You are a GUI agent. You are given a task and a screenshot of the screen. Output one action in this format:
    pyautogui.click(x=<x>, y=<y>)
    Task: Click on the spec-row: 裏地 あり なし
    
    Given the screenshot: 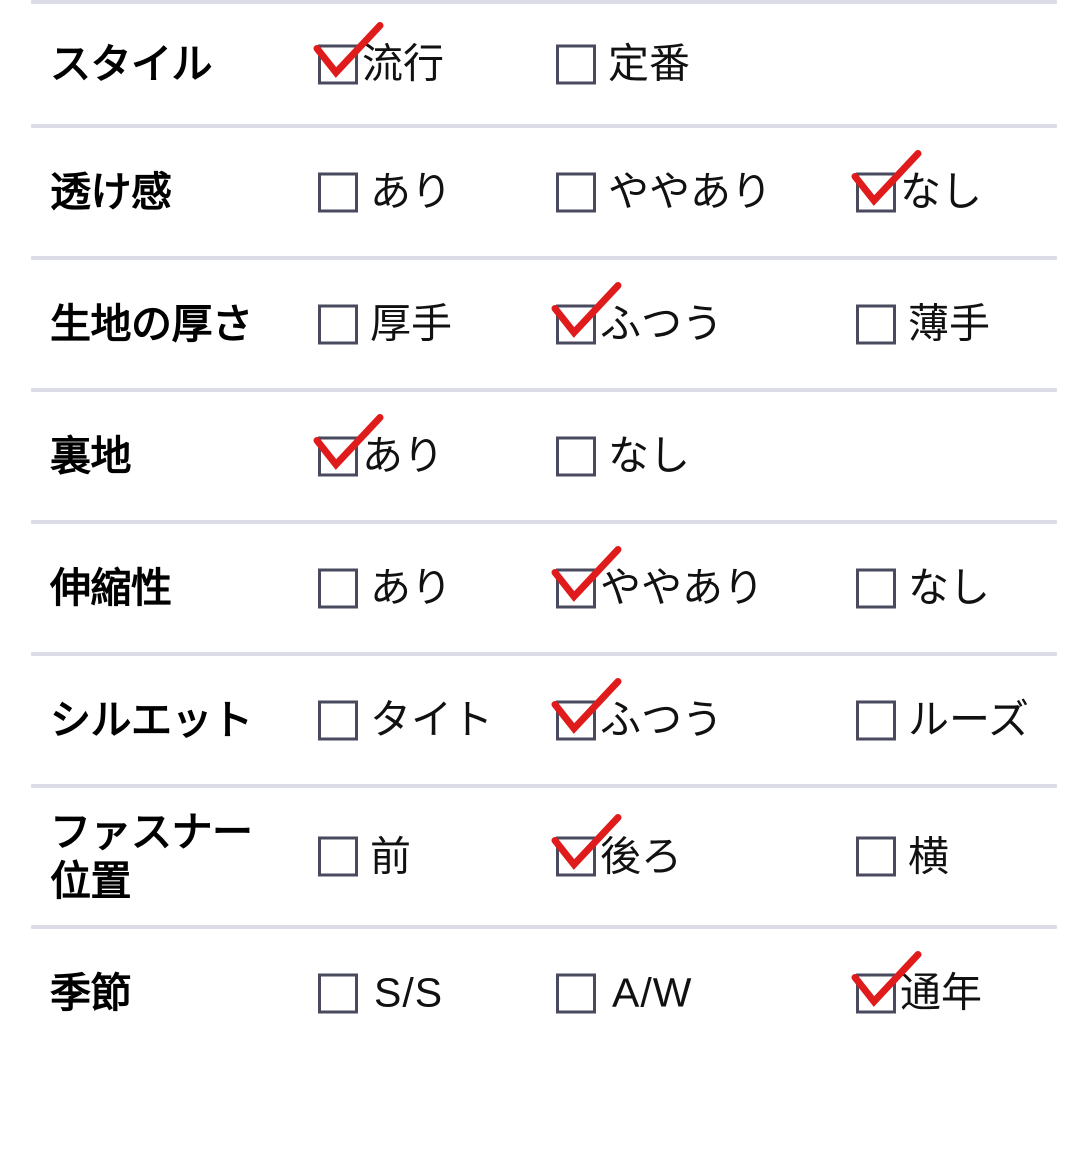 What is the action you would take?
    pyautogui.click(x=540, y=456)
    